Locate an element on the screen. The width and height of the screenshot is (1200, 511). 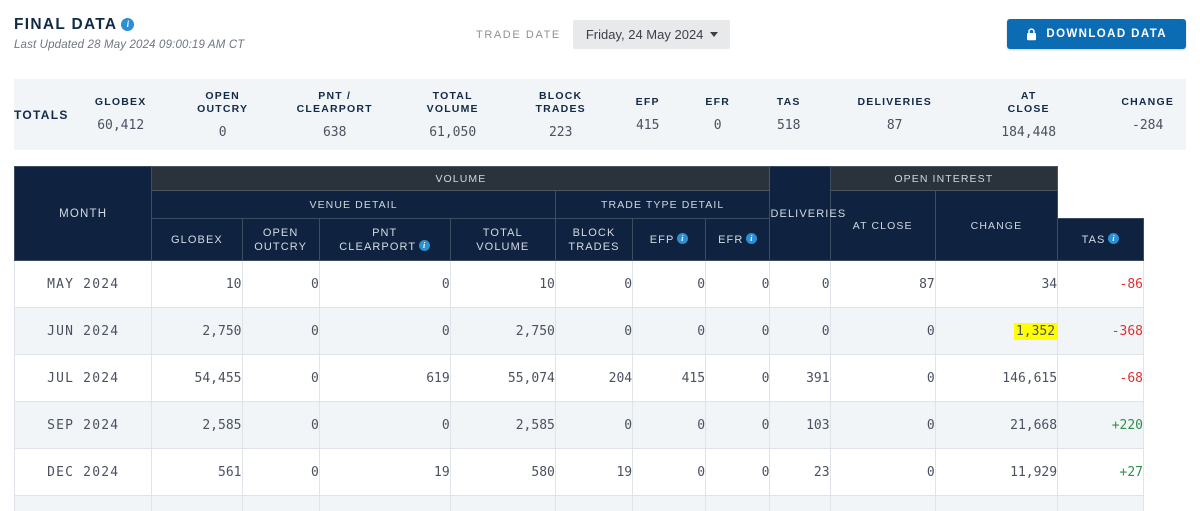
column-header-block-trades: BLOCK TRADES is located at coordinates (594, 239).